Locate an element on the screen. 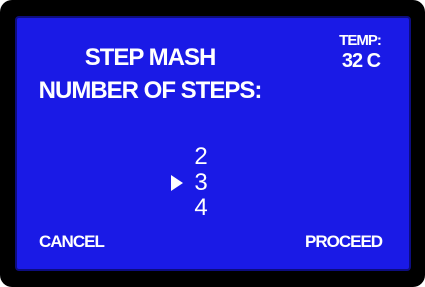 This screenshot has height=287, width=425. screen-title: STEP MASH is located at coordinates (150, 57).